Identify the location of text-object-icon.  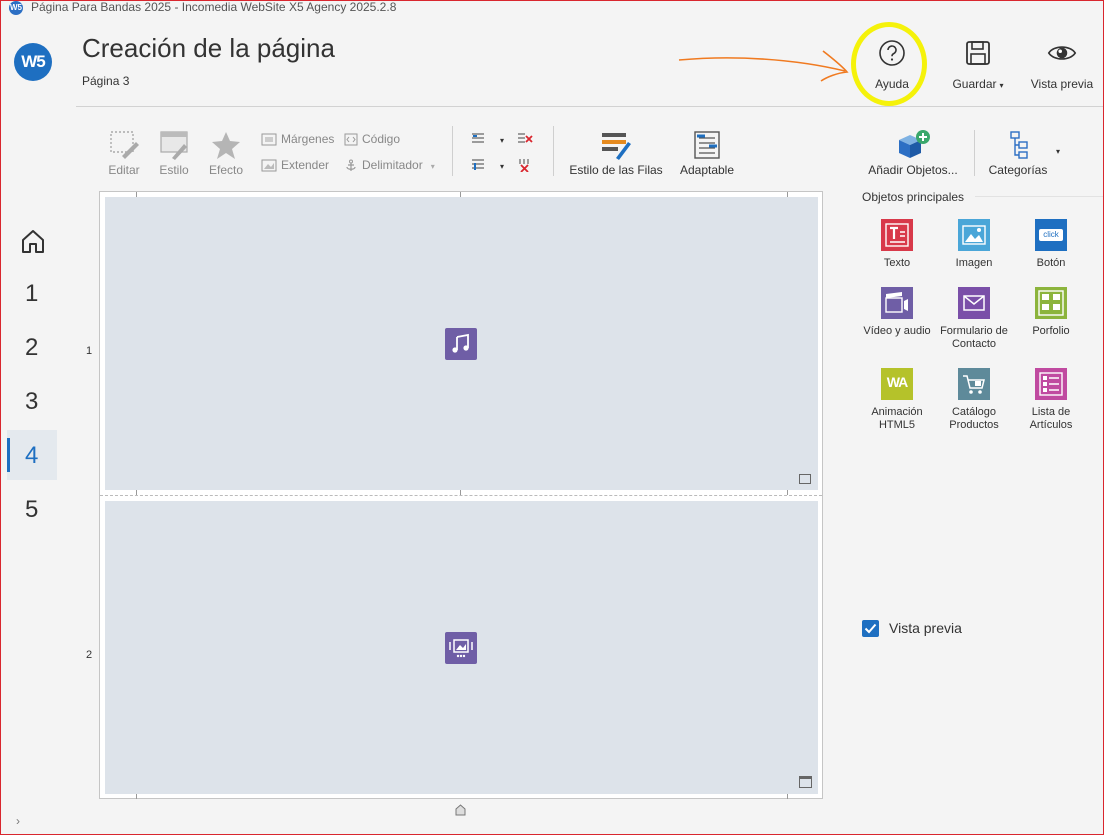
(897, 235).